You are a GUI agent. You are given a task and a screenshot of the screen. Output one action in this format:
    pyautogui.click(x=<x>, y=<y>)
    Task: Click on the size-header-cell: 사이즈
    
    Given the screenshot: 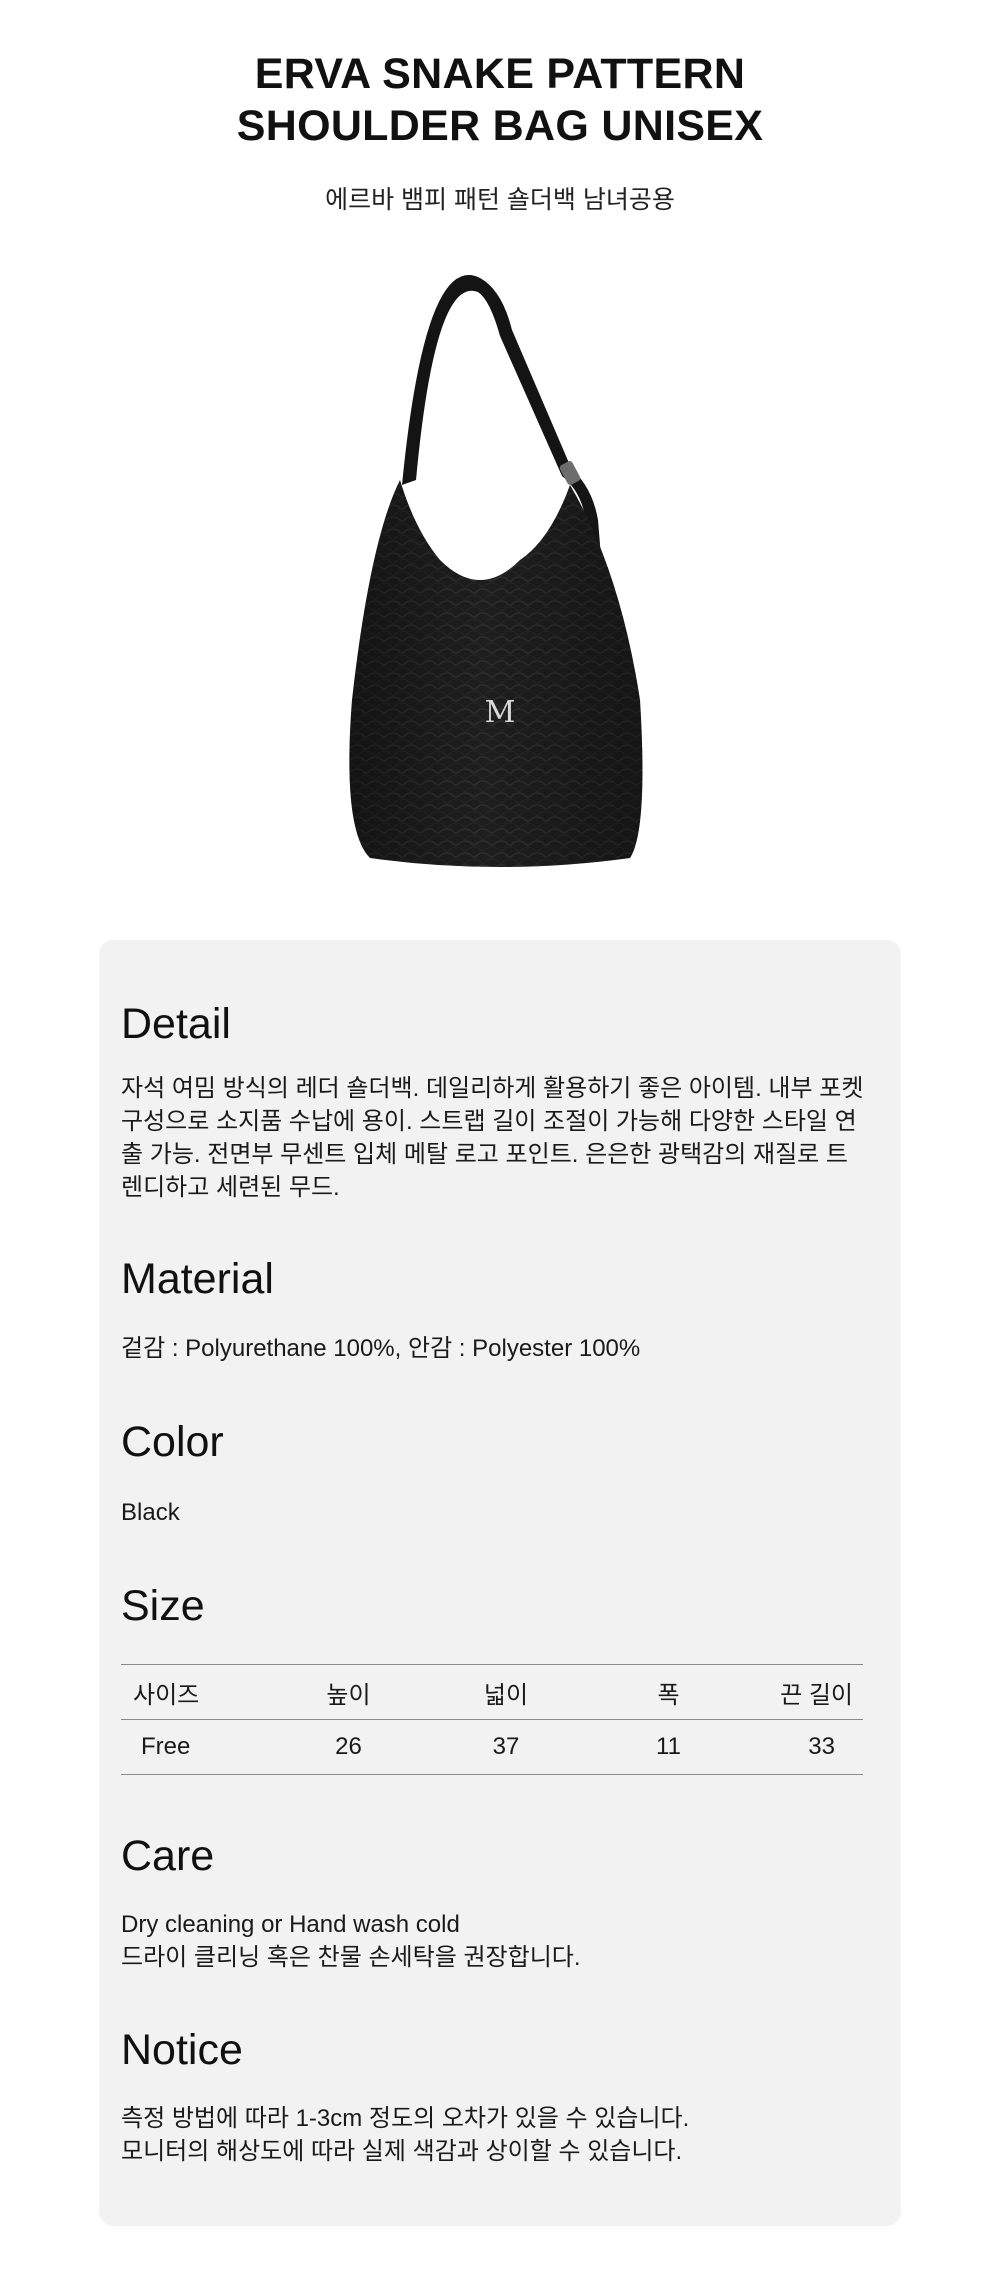 What is the action you would take?
    pyautogui.click(x=166, y=1695)
    